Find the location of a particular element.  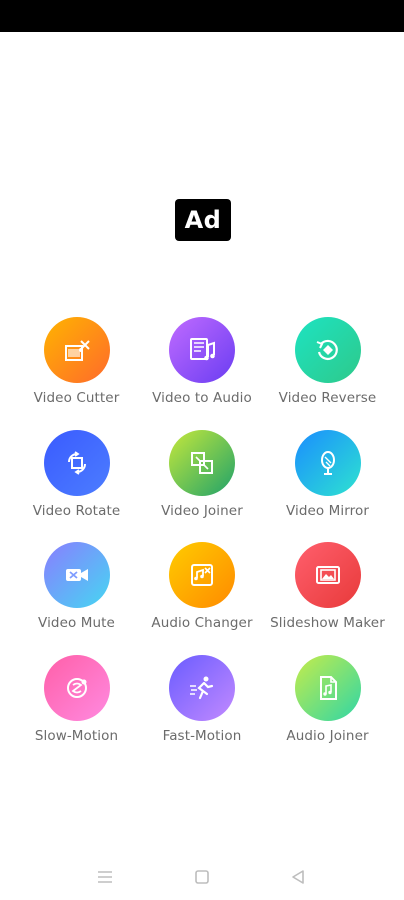

tool-label: Slow-Motion is located at coordinates (76, 735).